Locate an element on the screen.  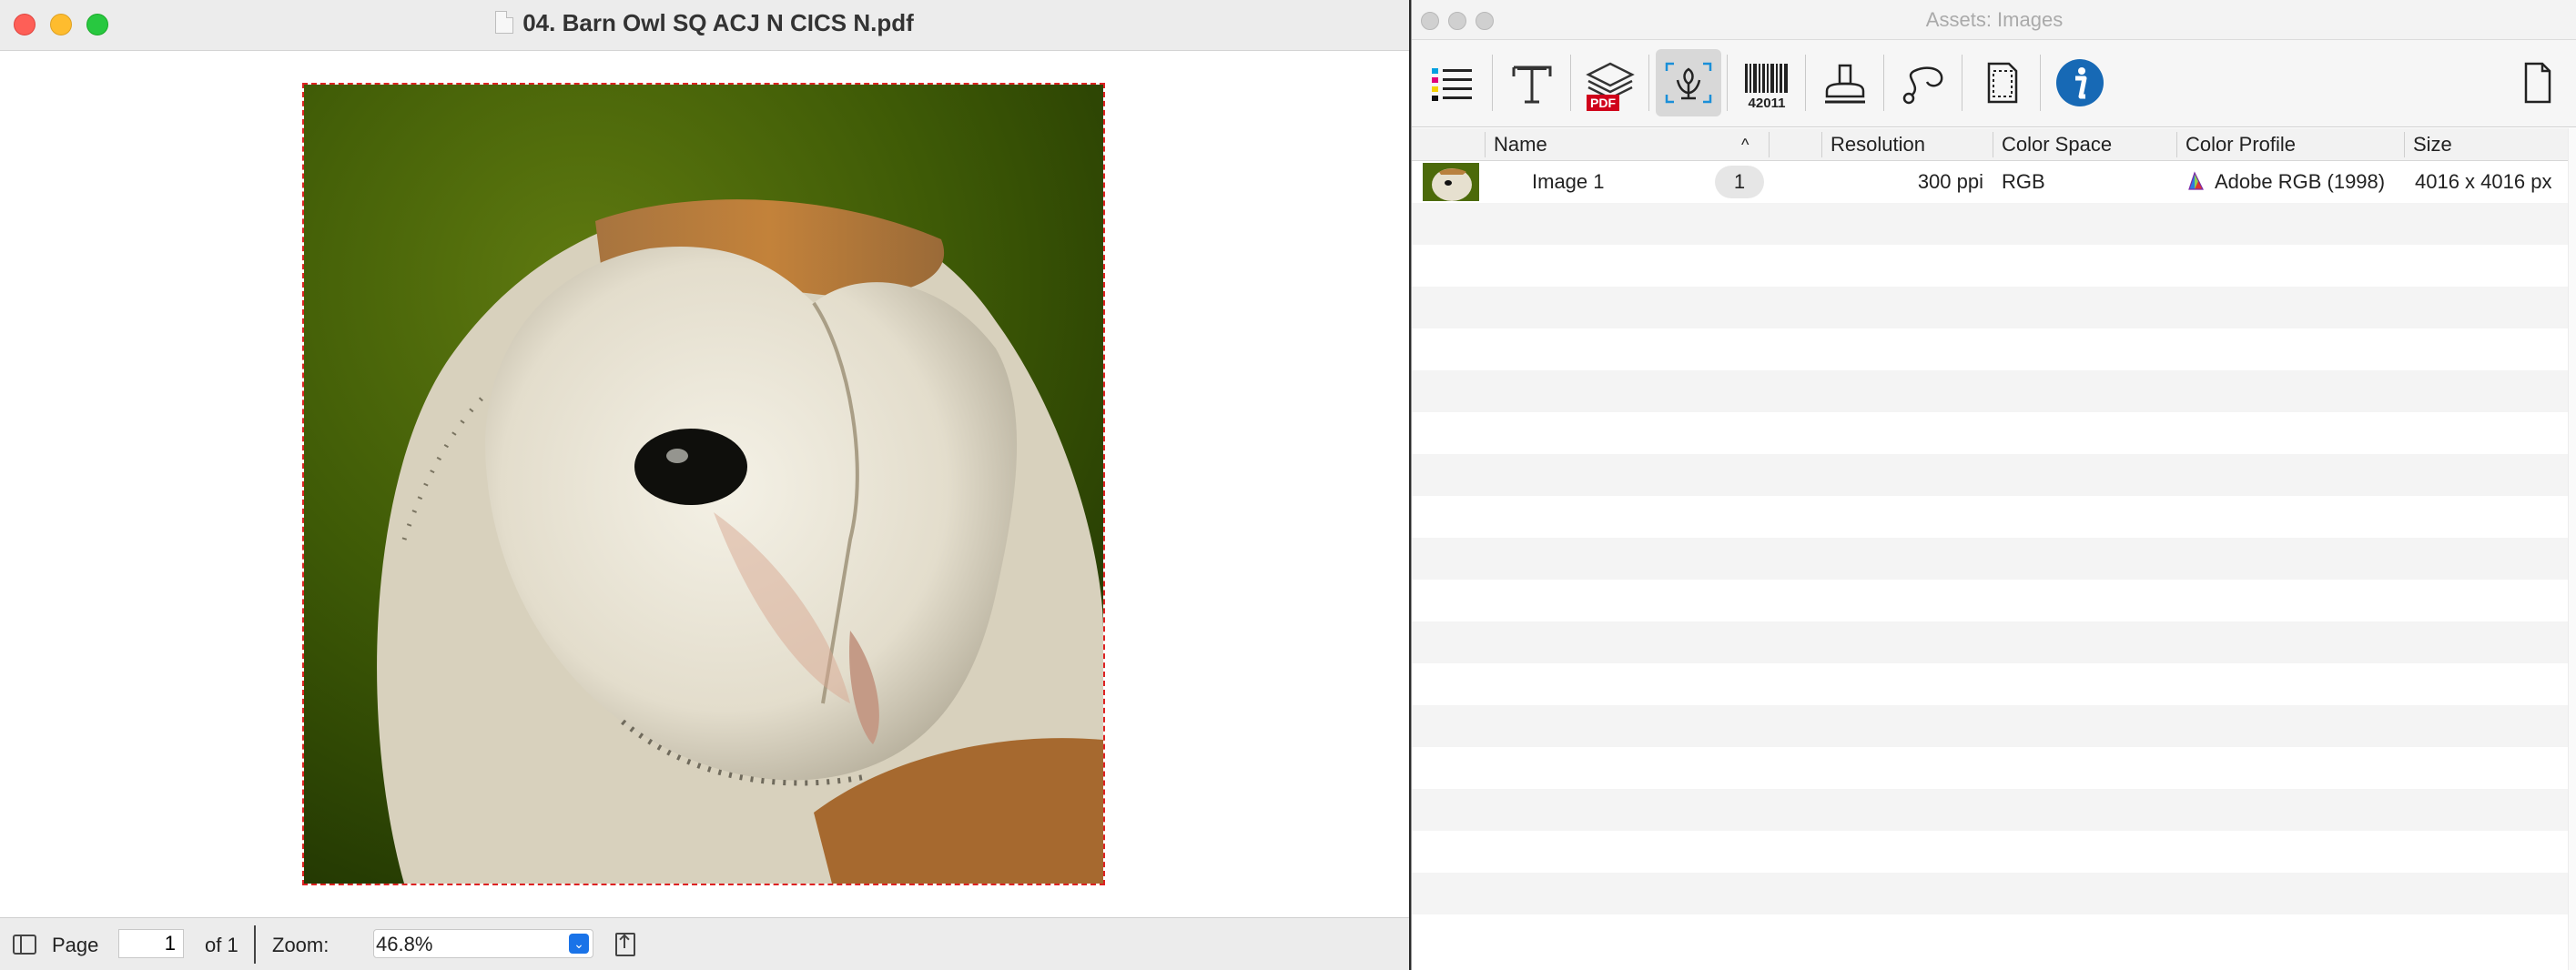
path-curve-icon is located at coordinates (1922, 86).